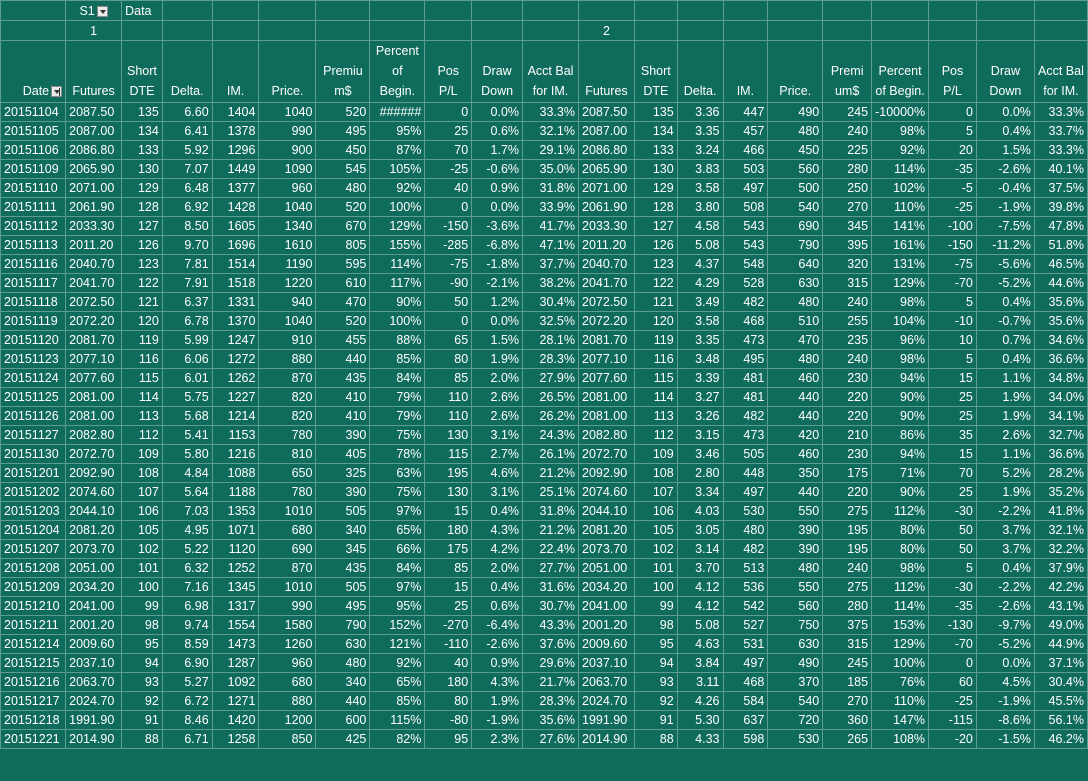 The height and width of the screenshot is (781, 1088). What do you see at coordinates (235, 701) in the screenshot?
I see `table-cell: 1271` at bounding box center [235, 701].